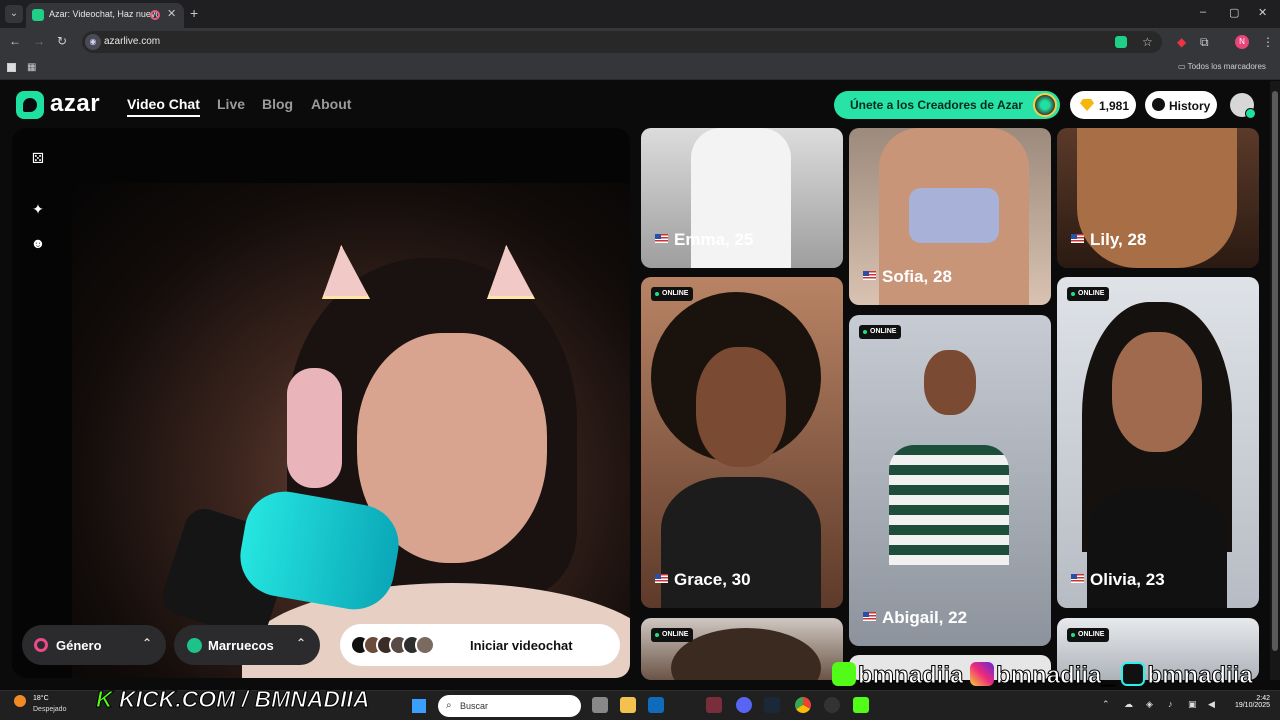 Image resolution: width=1280 pixels, height=720 pixels. What do you see at coordinates (247, 645) in the screenshot?
I see `country-filter-button: Marruecos ⌃` at bounding box center [247, 645].